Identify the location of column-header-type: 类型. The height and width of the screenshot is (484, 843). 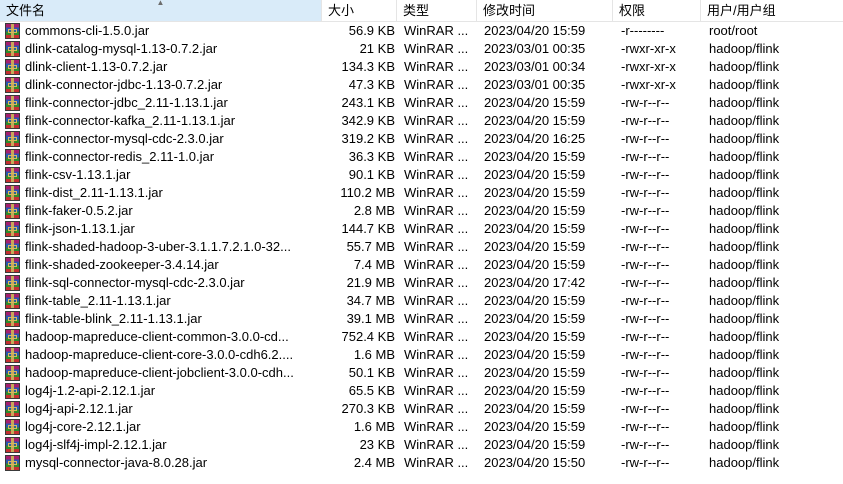
(437, 10).